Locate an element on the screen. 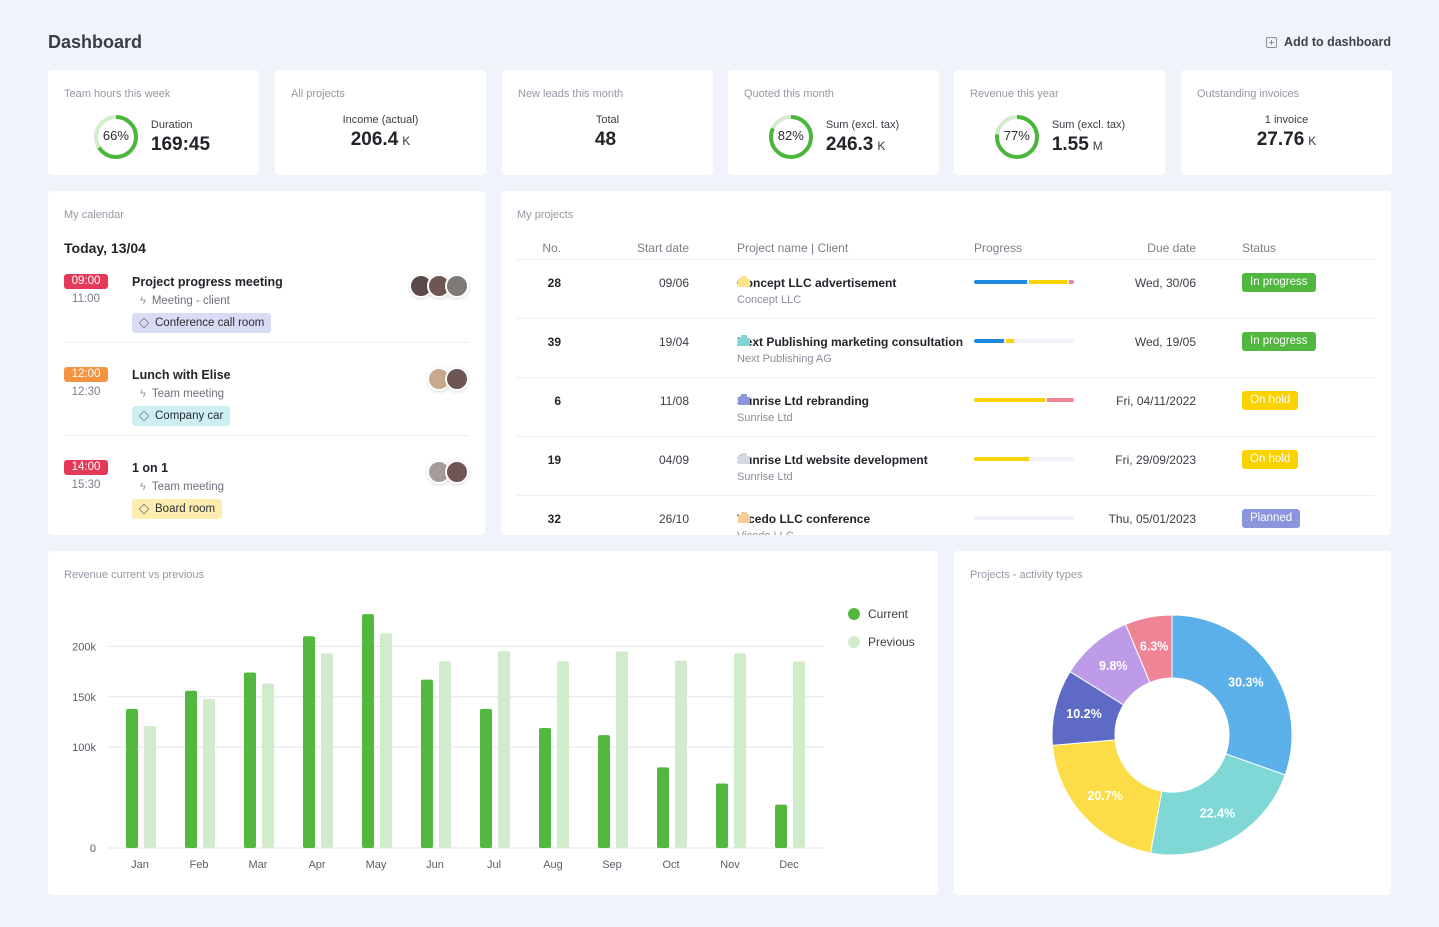  project-name: Sunrise Ltd website development is located at coordinates (855, 460).